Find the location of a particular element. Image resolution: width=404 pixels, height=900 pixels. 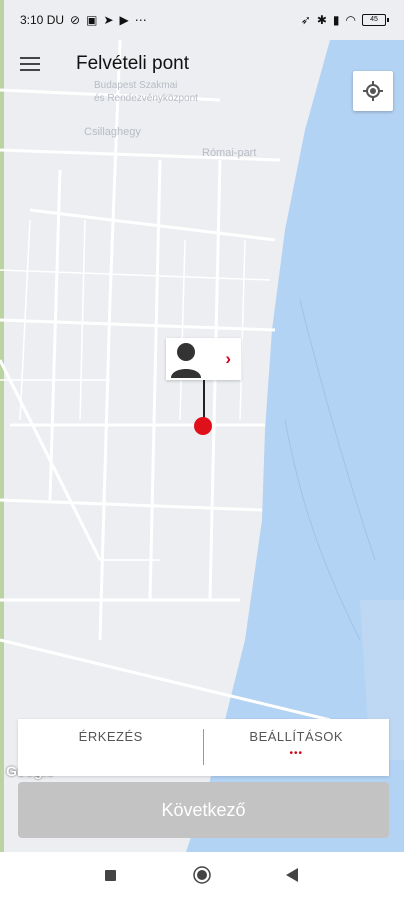

youtube-icon: ▶ is located at coordinates (124, 20).